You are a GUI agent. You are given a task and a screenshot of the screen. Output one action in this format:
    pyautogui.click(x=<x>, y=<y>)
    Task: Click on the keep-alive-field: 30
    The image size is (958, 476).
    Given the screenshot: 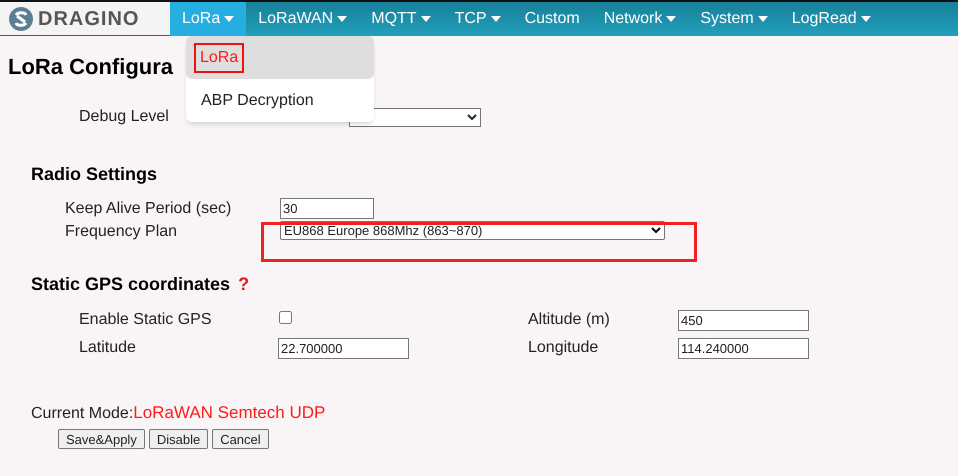 What is the action you would take?
    pyautogui.click(x=327, y=208)
    